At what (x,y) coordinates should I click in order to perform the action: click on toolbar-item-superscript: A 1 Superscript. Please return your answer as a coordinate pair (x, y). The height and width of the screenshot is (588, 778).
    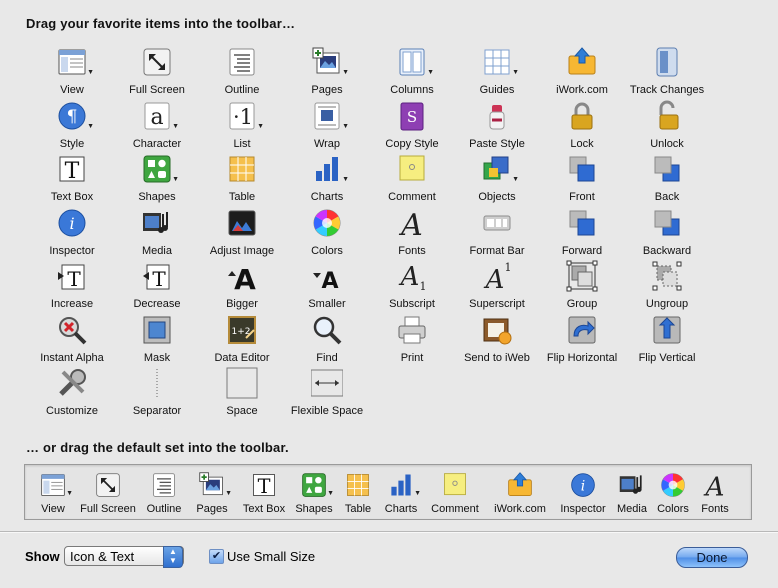
    Looking at the image, I should click on (497, 286).